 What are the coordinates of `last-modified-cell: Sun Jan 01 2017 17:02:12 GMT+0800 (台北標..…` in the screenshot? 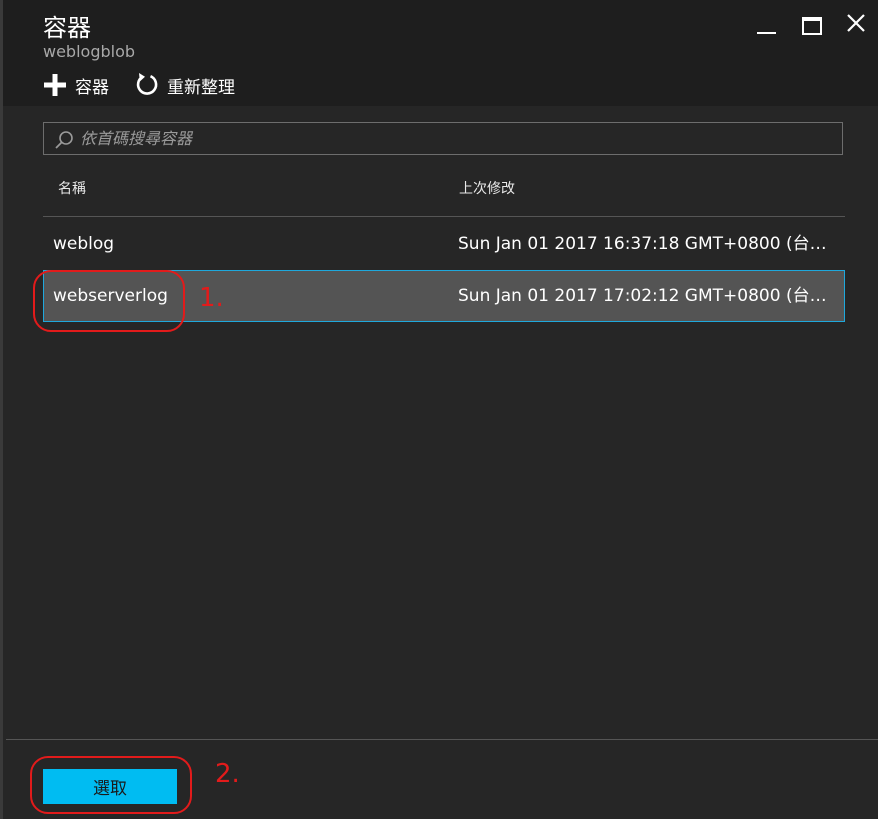 It's located at (650, 296).